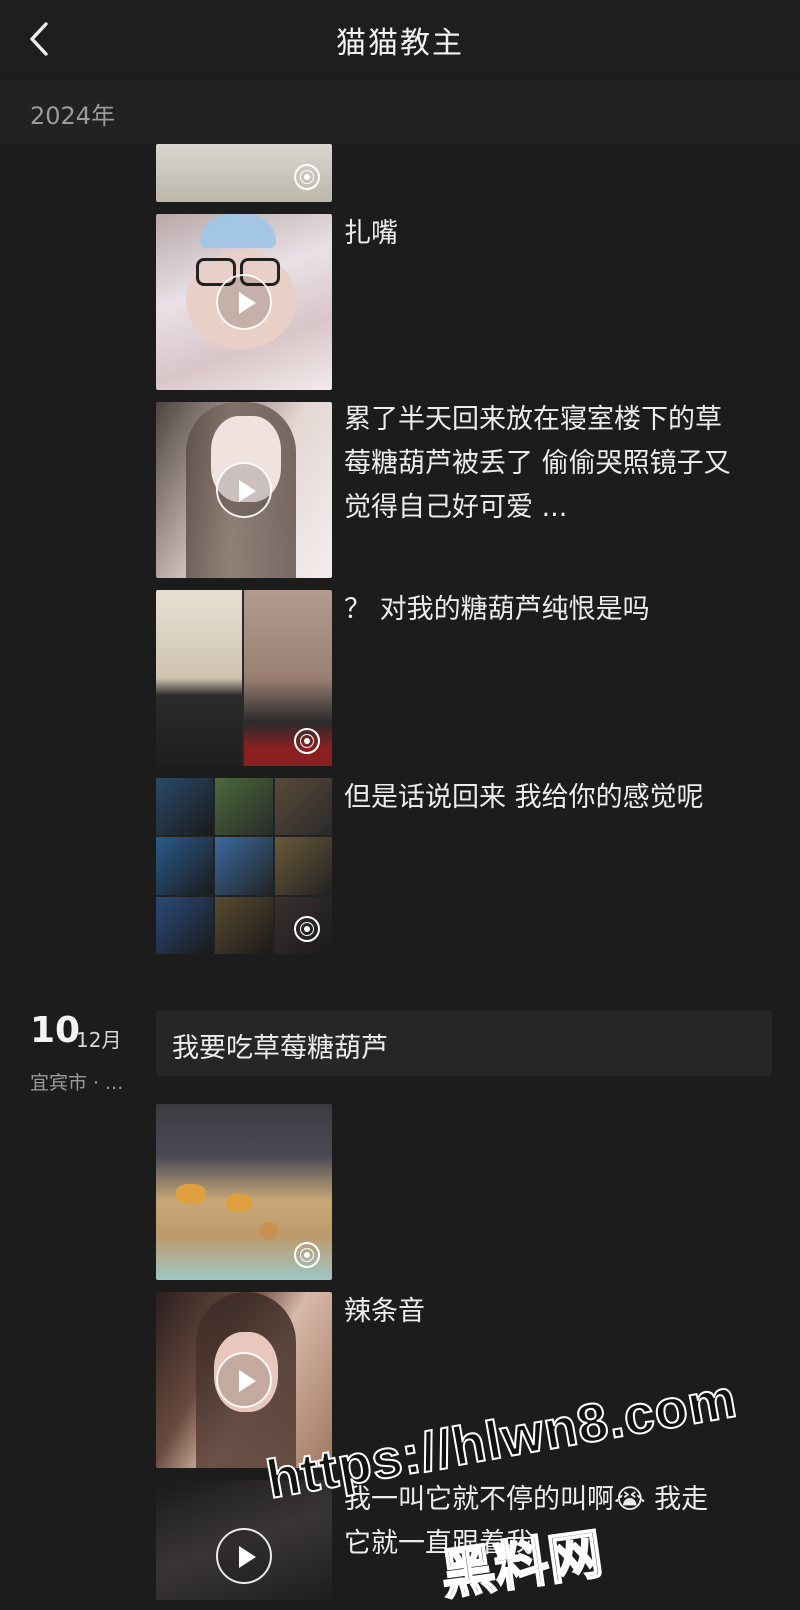 Image resolution: width=800 pixels, height=1610 pixels. I want to click on text-post-content: 我要吃草莓糖葫芦, so click(280, 1048).